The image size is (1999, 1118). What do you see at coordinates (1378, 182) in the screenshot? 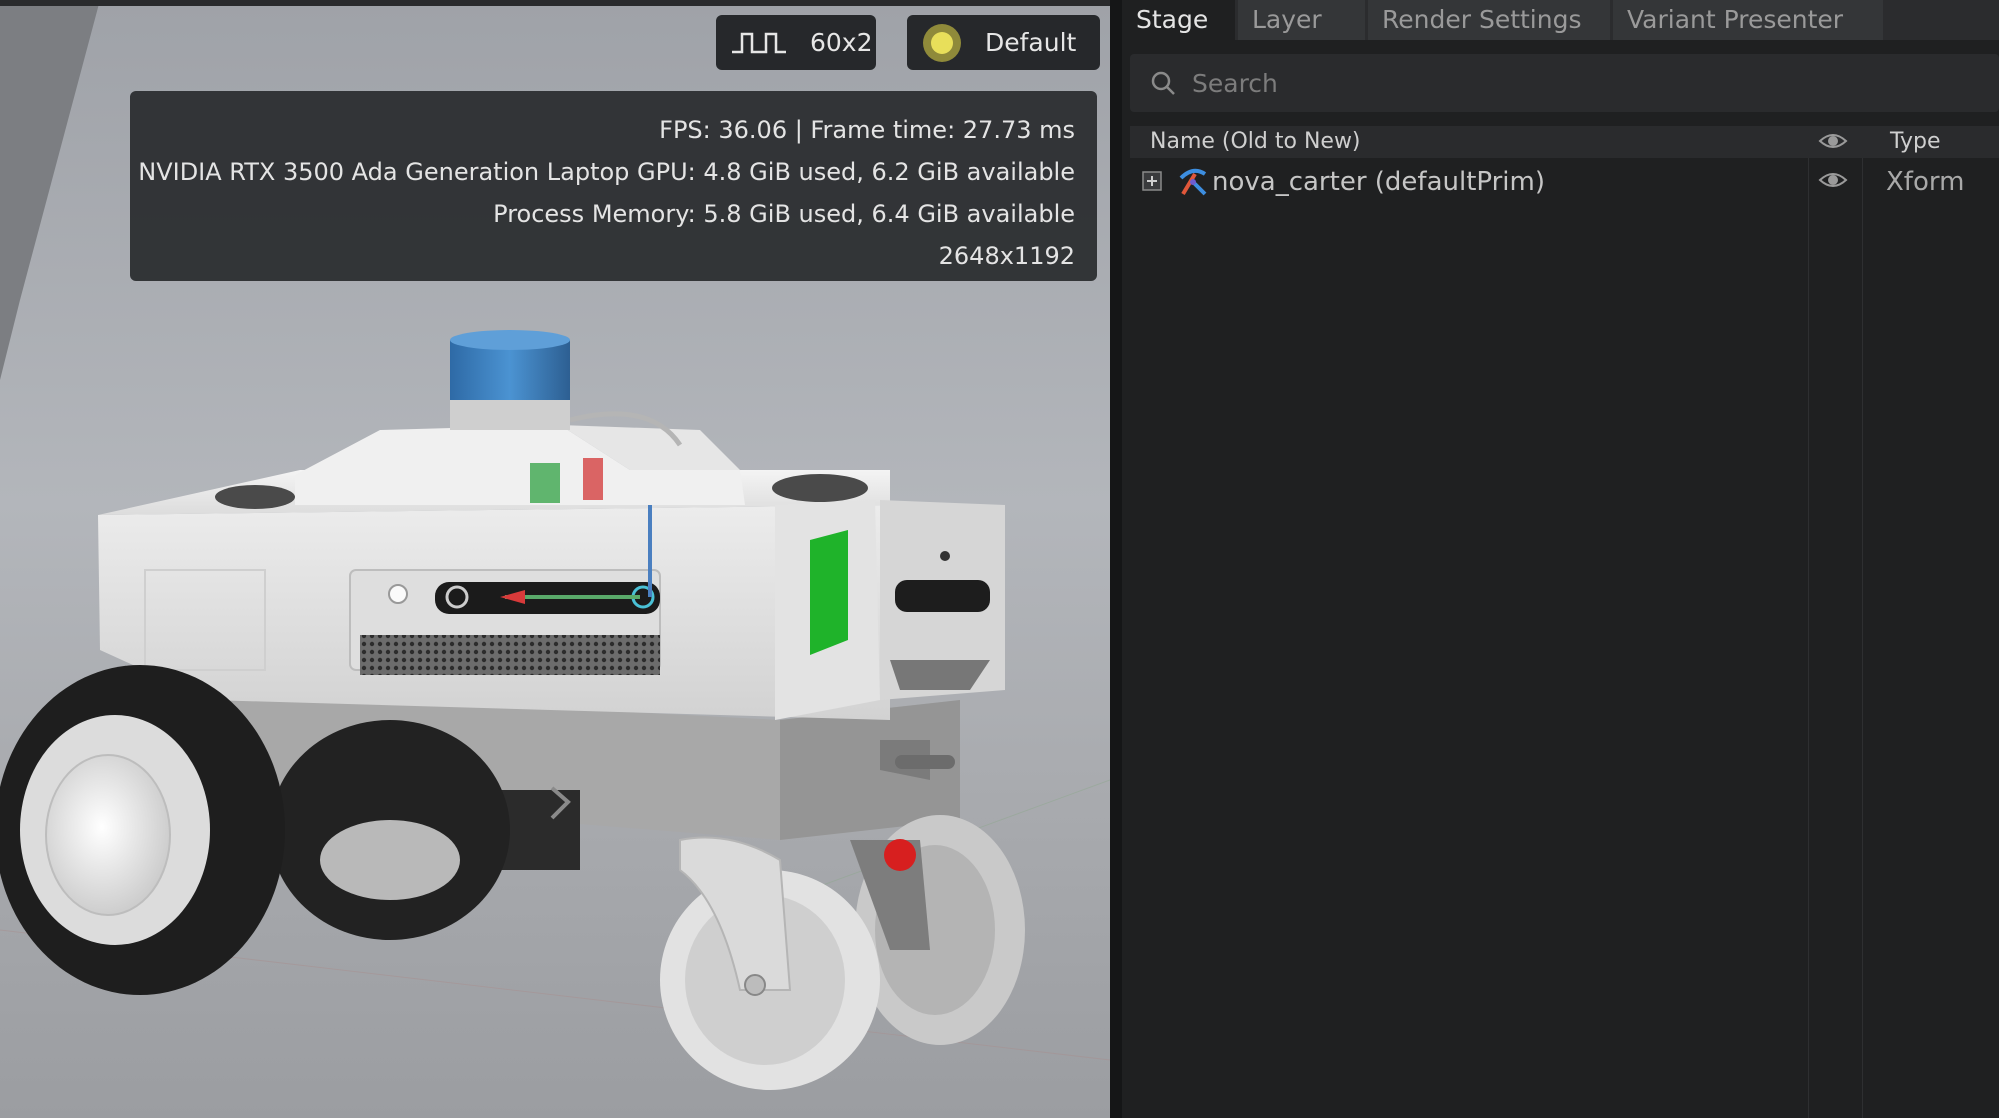
I see `prim-name: nova_carter (defaultPrim)` at bounding box center [1378, 182].